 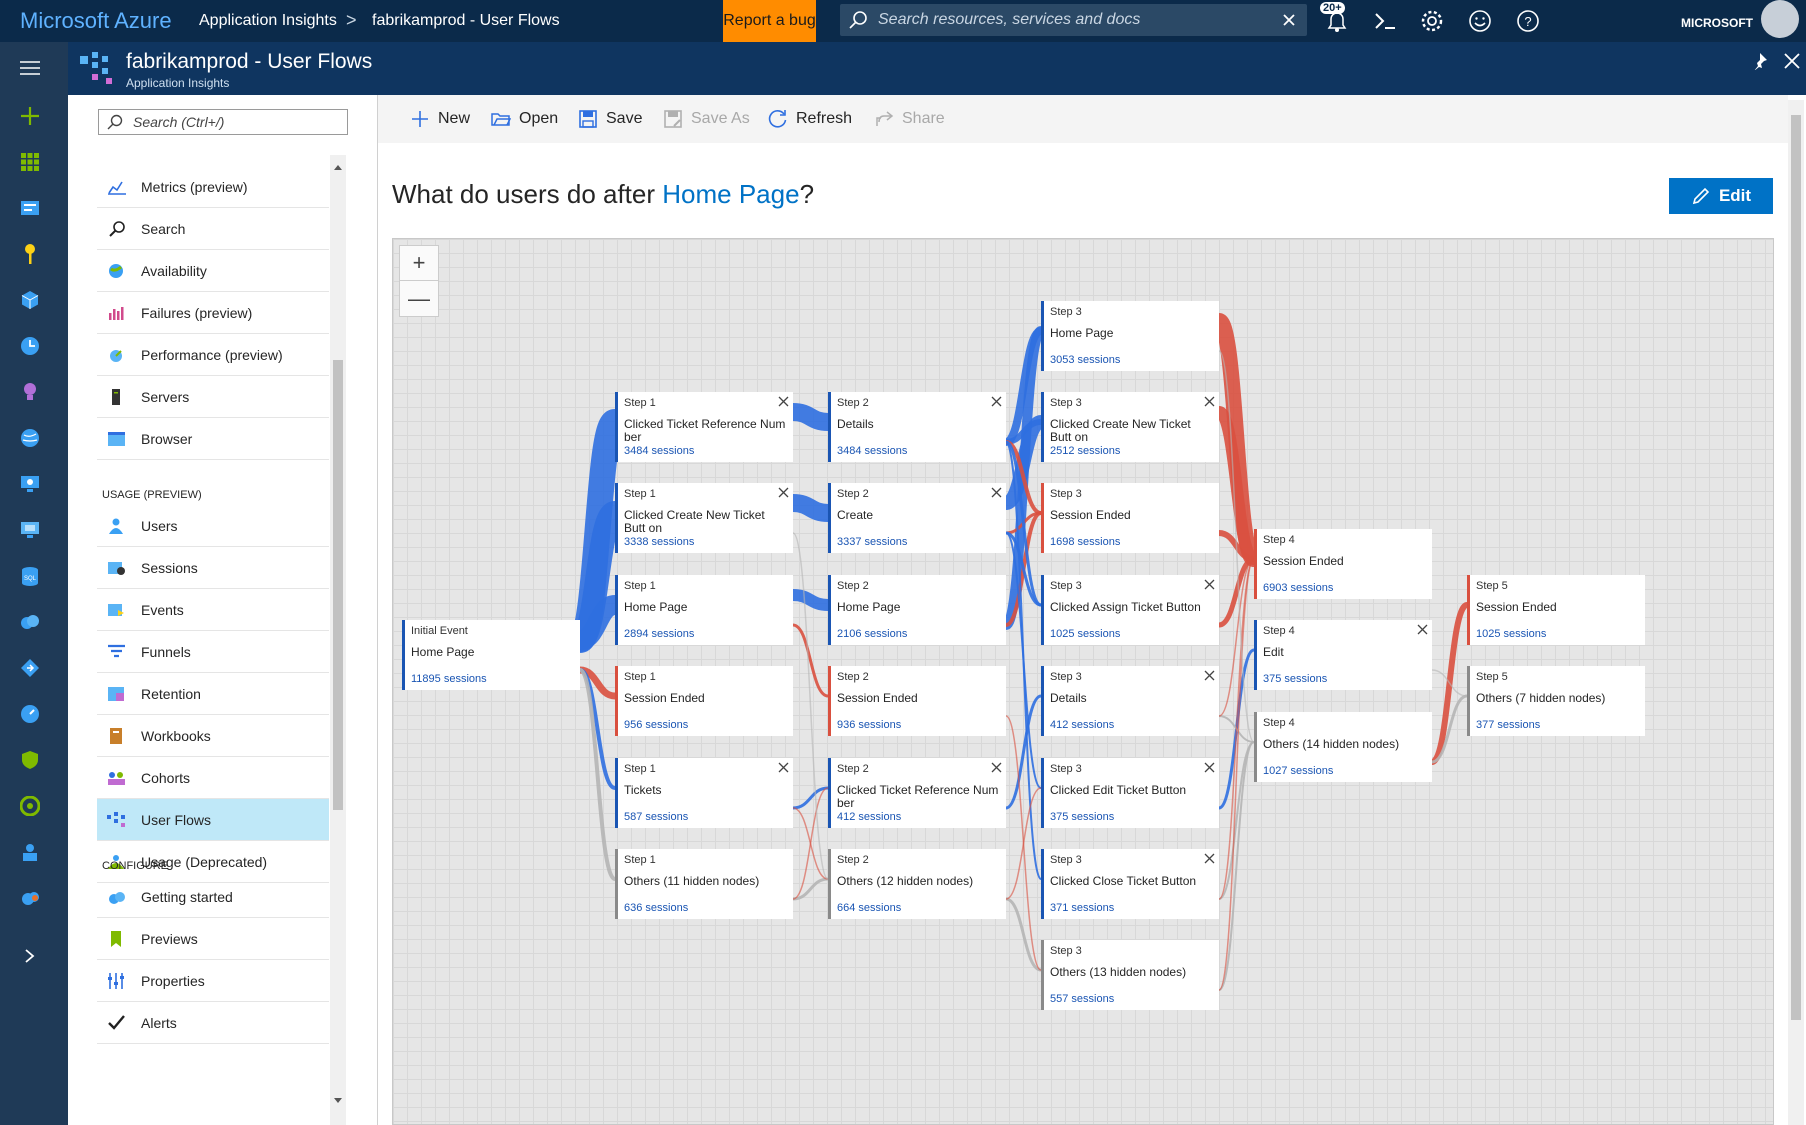 I want to click on feedback-button, so click(x=1480, y=21).